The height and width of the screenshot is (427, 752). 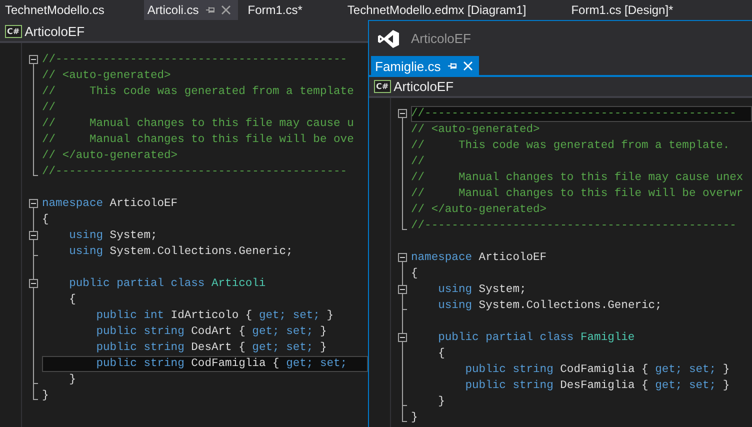 I want to click on file-tab: Form1.cs*, so click(x=292, y=10).